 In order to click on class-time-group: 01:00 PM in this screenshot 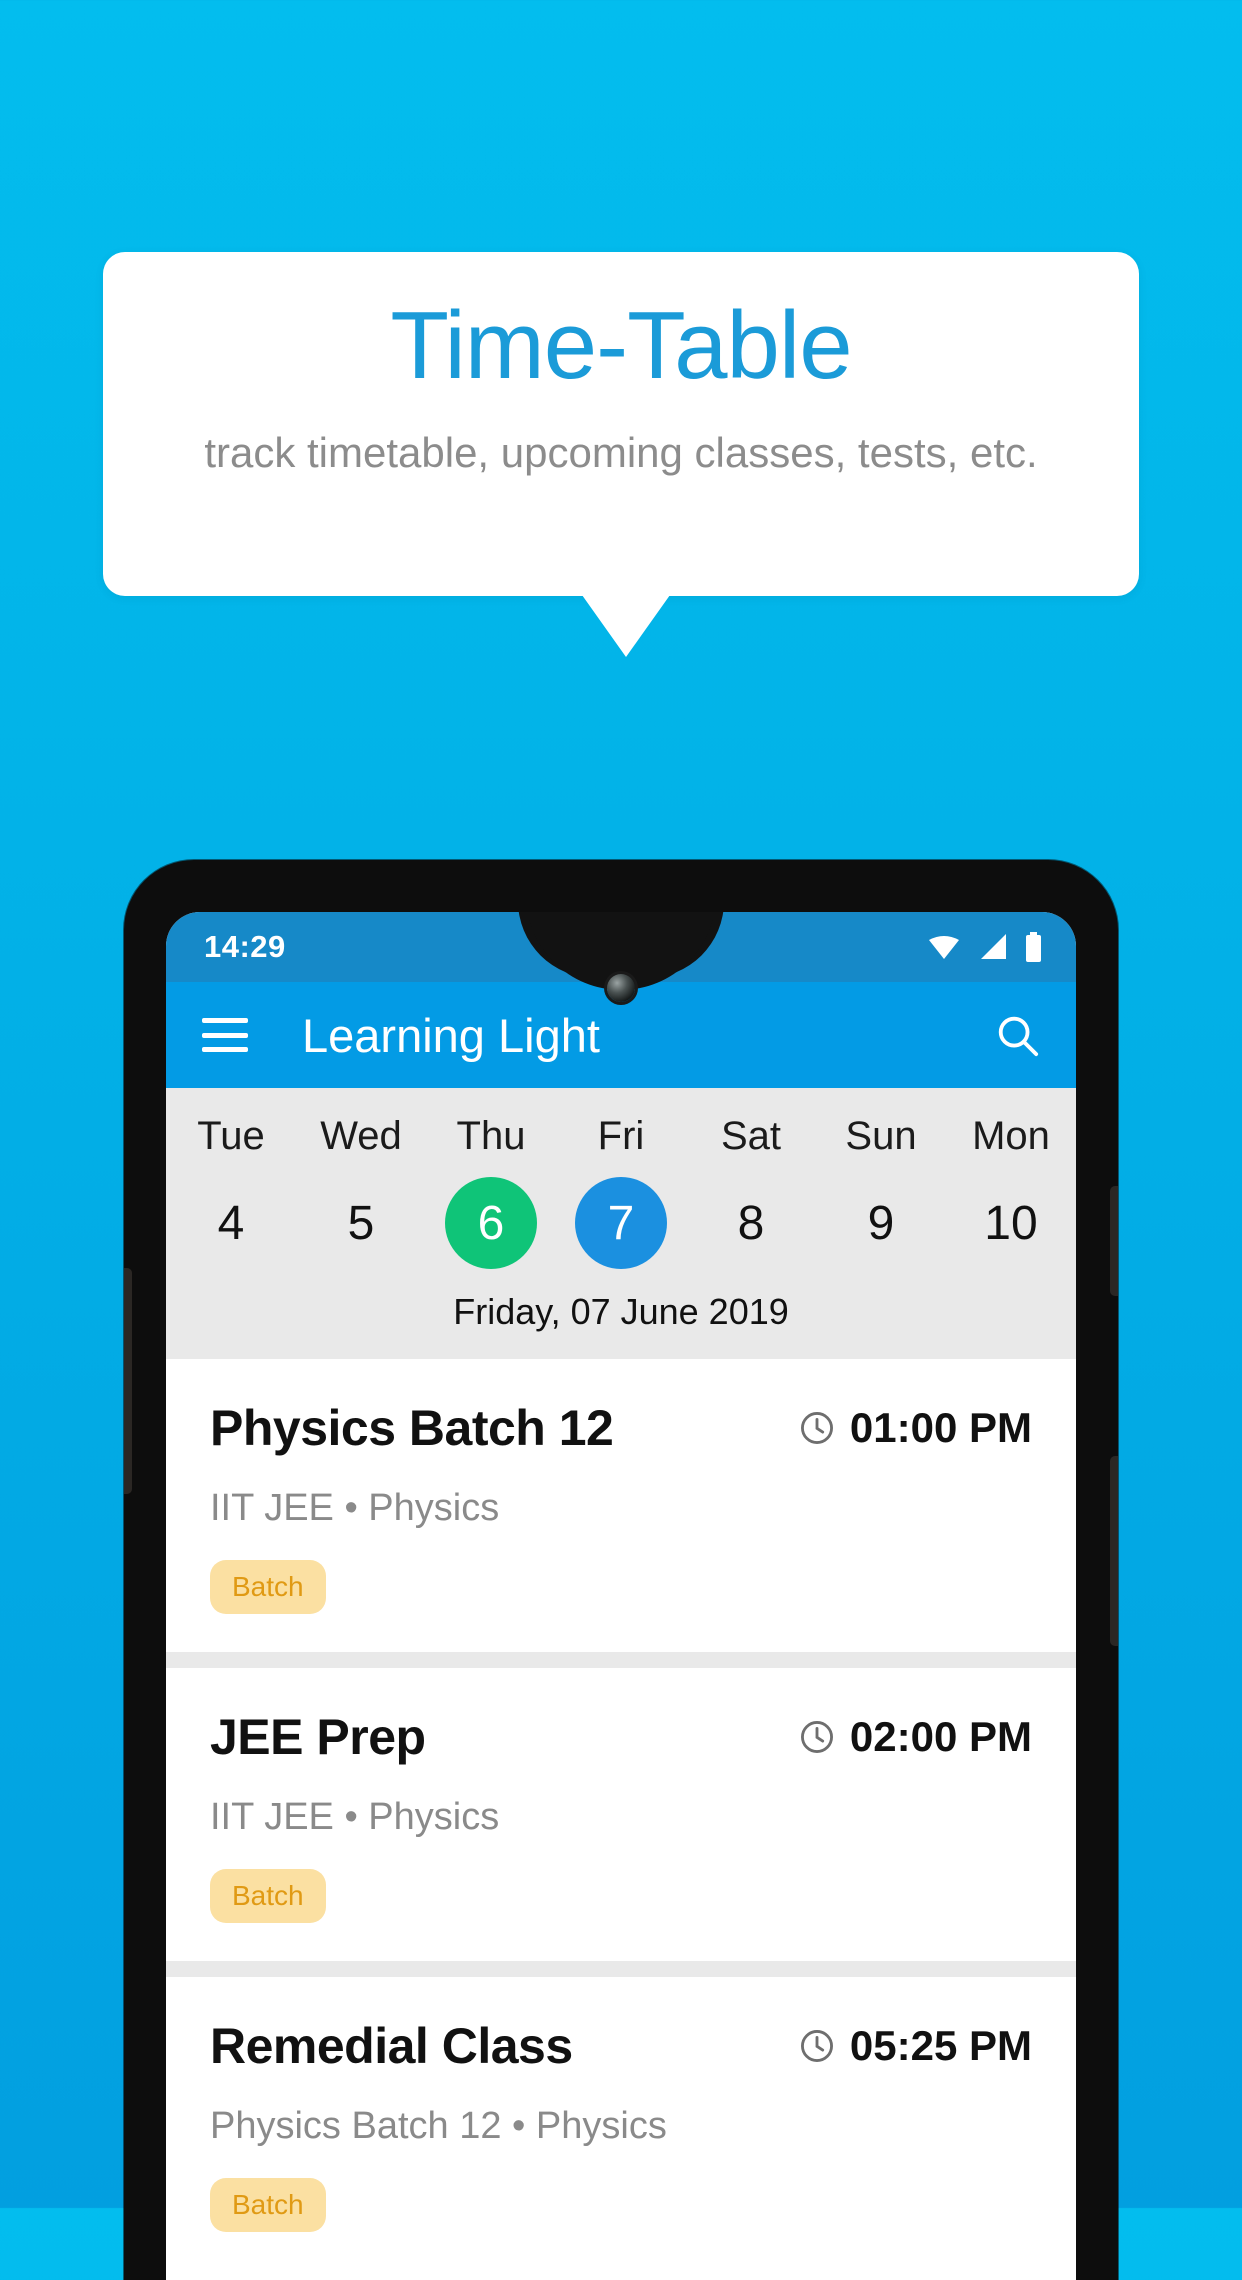, I will do `click(915, 1428)`.